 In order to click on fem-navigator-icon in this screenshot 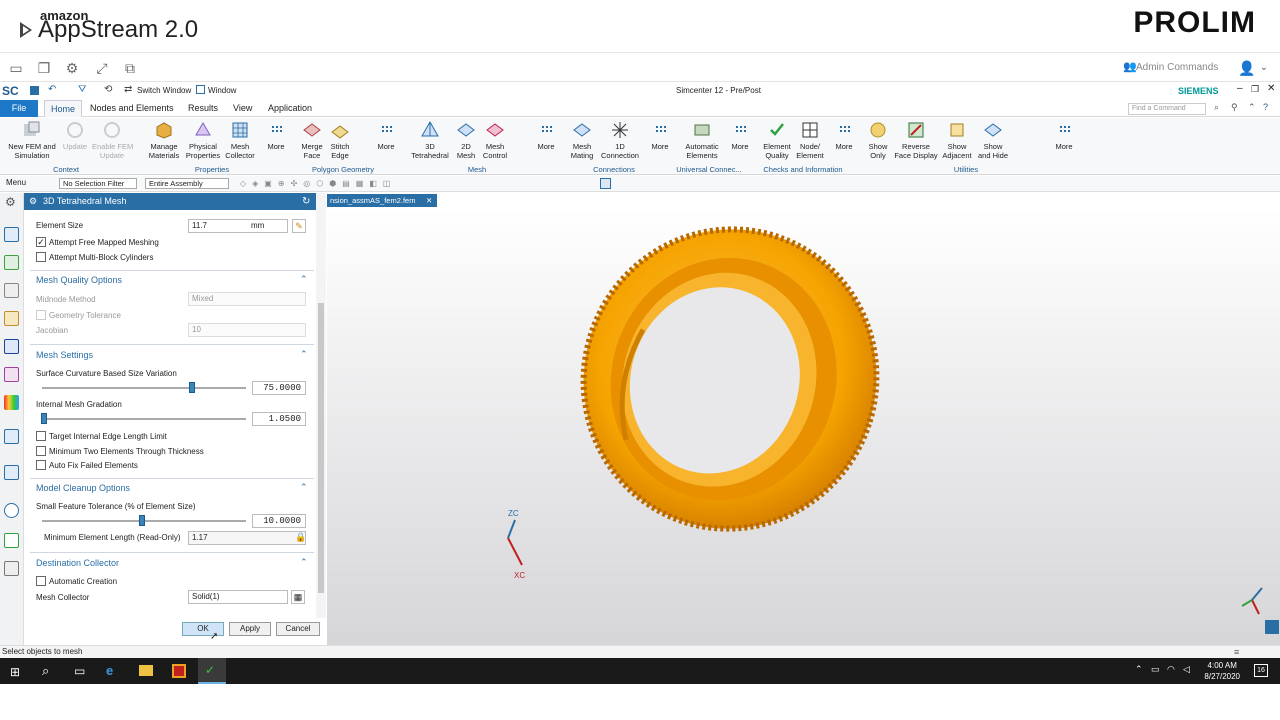, I will do `click(11, 374)`.